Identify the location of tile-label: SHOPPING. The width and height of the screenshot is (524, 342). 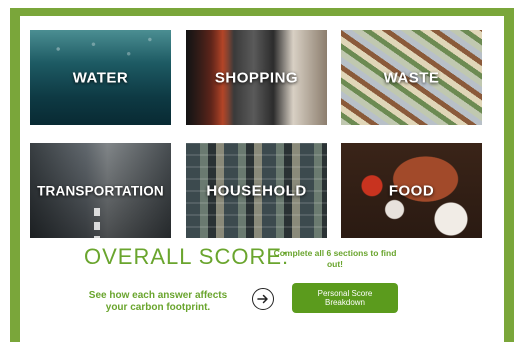
(256, 77).